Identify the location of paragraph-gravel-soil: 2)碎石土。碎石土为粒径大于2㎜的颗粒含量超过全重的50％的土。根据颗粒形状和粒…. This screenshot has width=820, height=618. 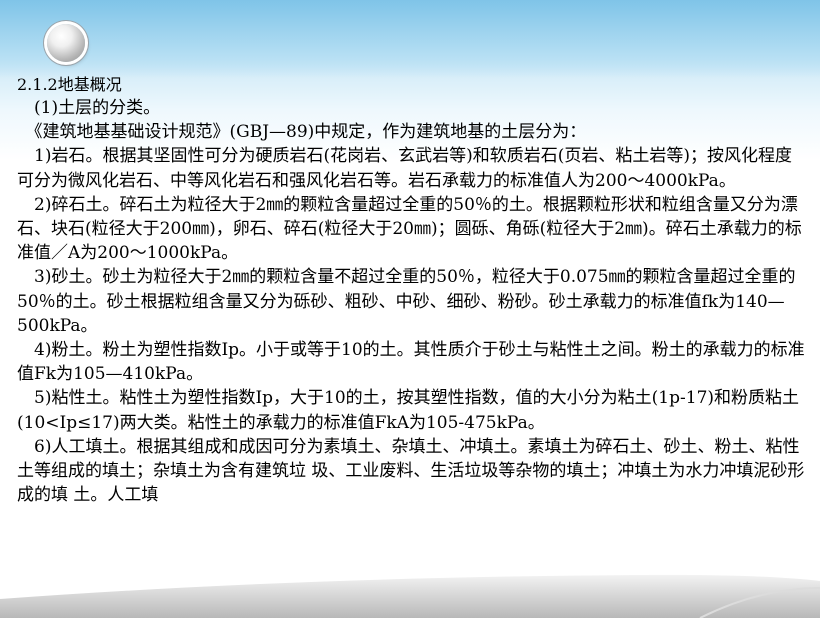
(409, 229).